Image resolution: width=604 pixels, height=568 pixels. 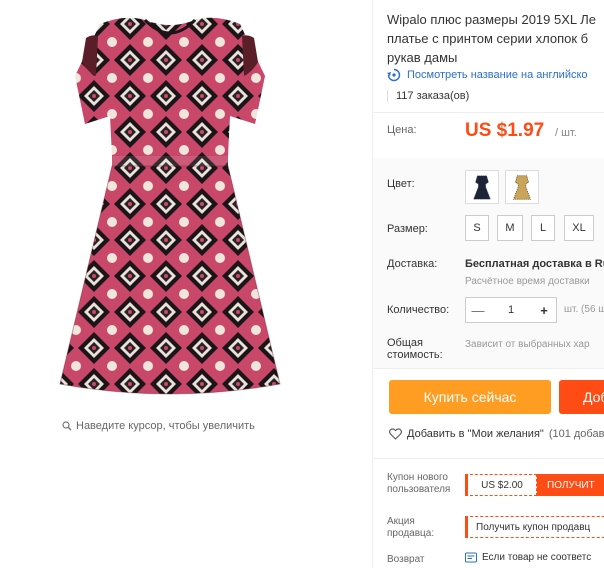 What do you see at coordinates (543, 228) in the screenshot?
I see `size-option-l: L` at bounding box center [543, 228].